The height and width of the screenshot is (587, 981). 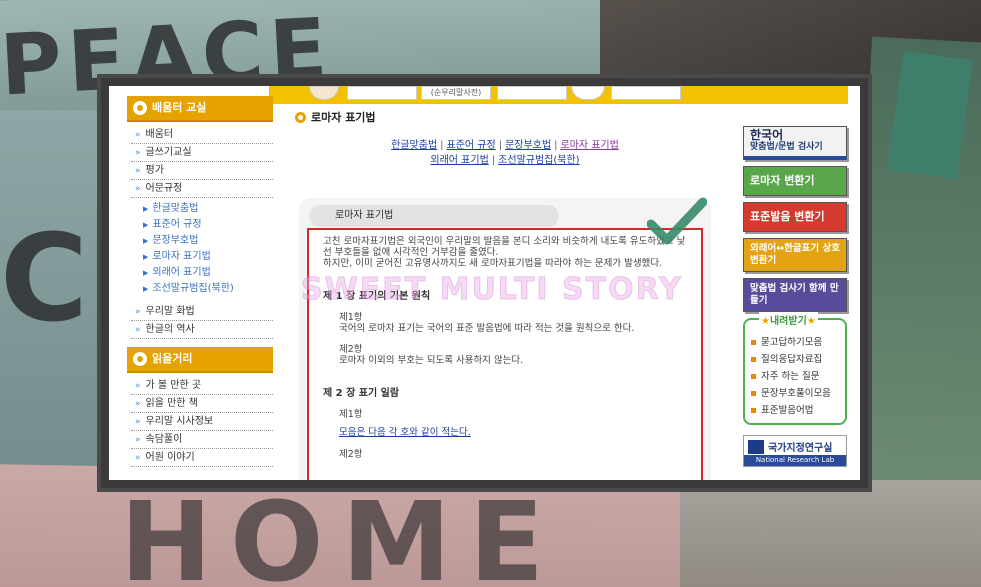 I want to click on sign-c-text: C, so click(x=47, y=279).